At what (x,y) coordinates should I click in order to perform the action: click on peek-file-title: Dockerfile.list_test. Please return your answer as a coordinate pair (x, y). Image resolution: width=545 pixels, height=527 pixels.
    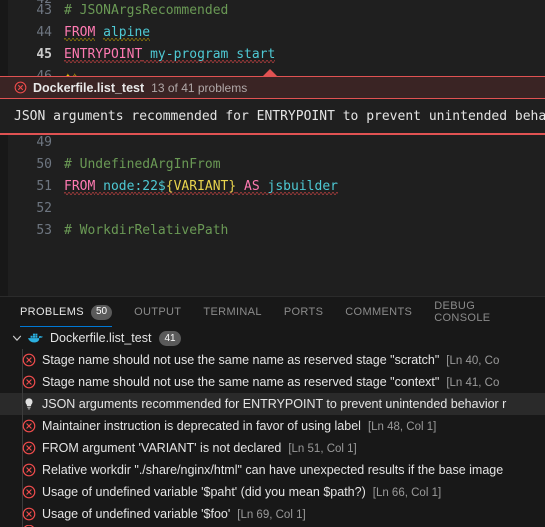
    Looking at the image, I should click on (89, 87).